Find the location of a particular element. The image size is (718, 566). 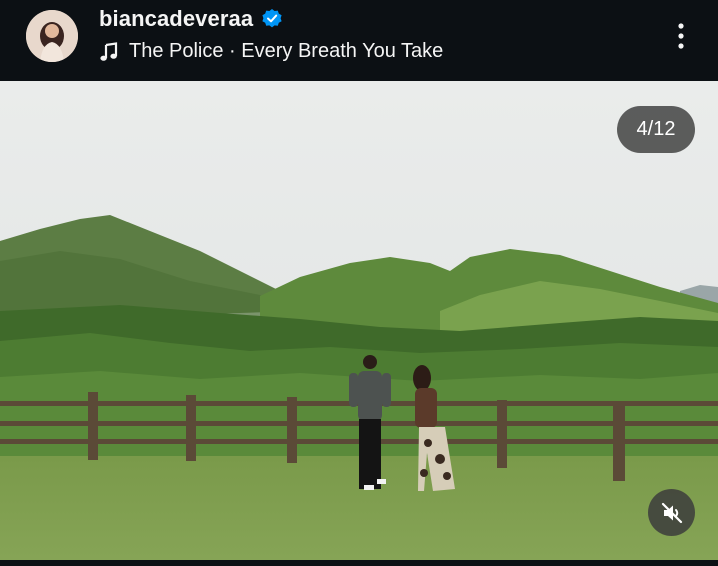

verified-badge-icon is located at coordinates (272, 19).